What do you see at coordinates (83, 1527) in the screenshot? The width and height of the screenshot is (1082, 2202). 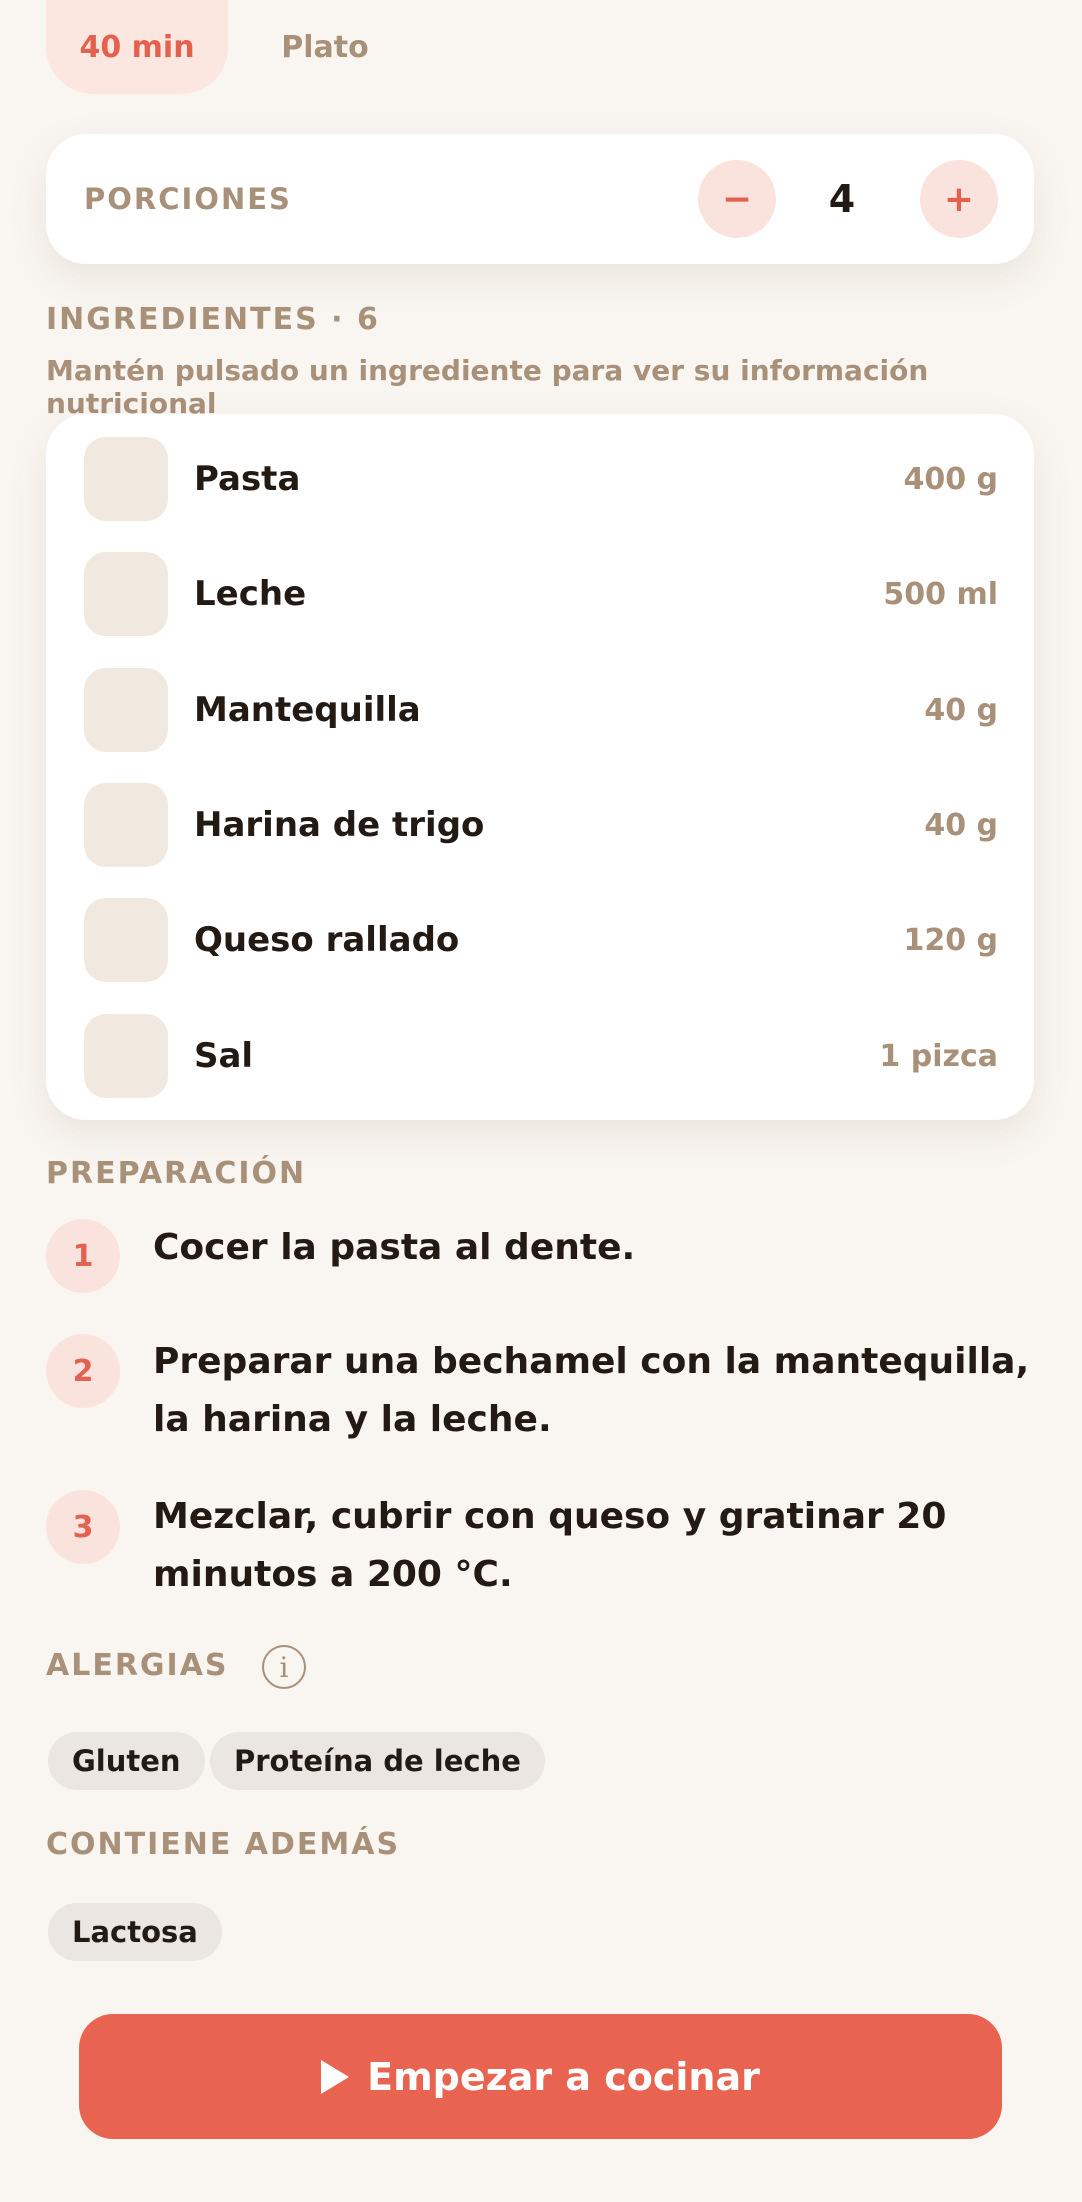 I see `step-number: 3` at bounding box center [83, 1527].